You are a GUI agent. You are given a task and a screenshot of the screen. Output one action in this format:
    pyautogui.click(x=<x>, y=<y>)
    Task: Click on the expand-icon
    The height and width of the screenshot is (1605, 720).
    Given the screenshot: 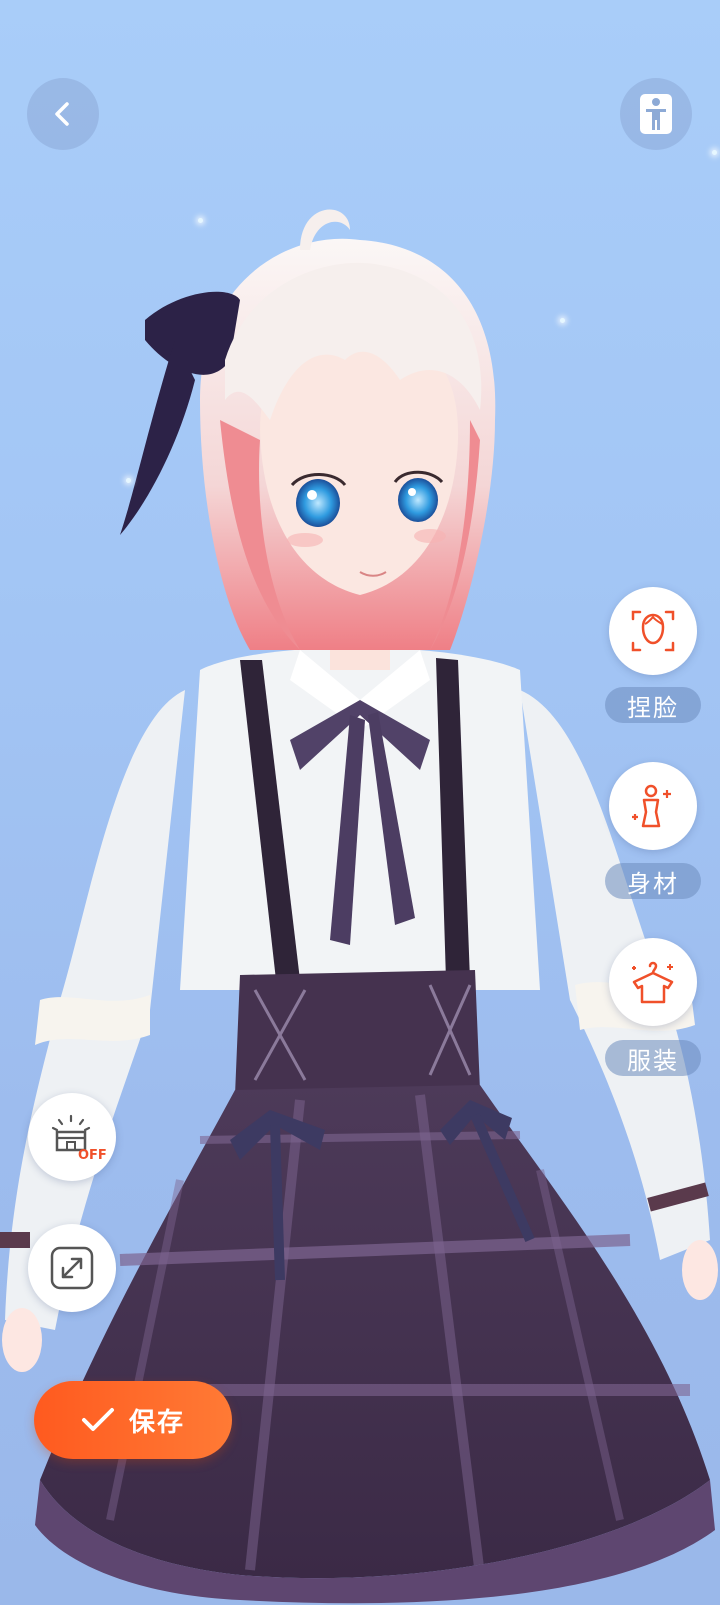 What is the action you would take?
    pyautogui.click(x=72, y=1268)
    